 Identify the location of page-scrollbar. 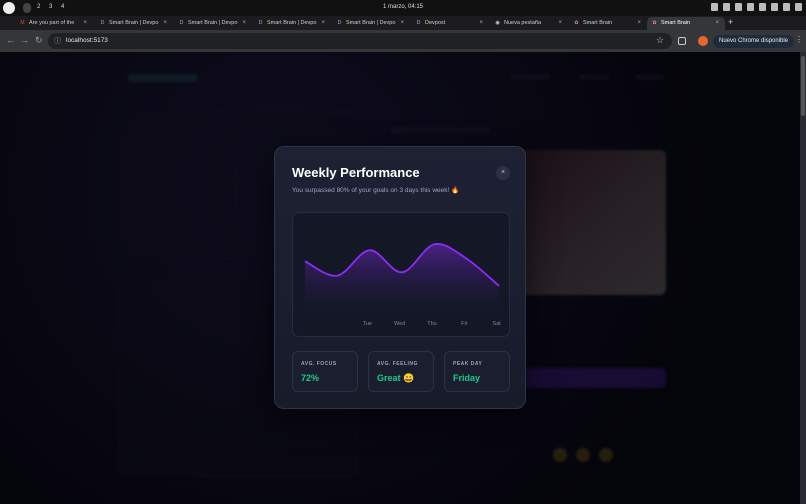
(803, 278).